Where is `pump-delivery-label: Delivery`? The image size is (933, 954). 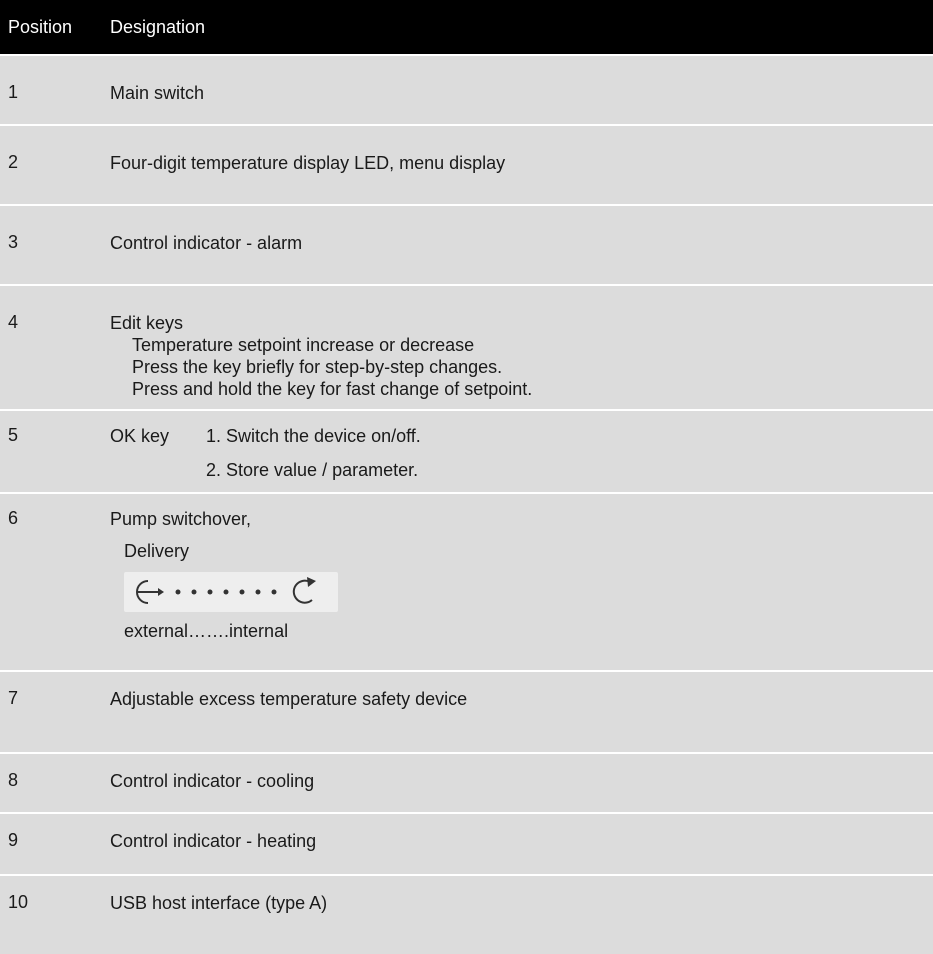 pump-delivery-label: Delivery is located at coordinates (157, 551).